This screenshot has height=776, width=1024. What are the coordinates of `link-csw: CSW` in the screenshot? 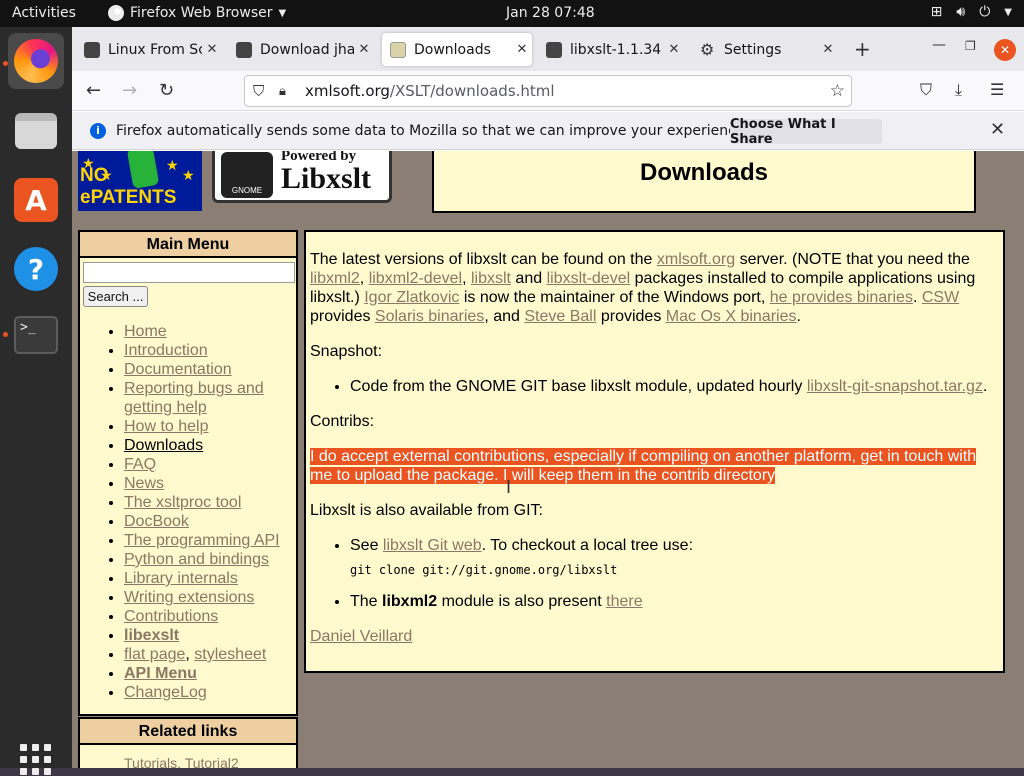 It's located at (940, 297).